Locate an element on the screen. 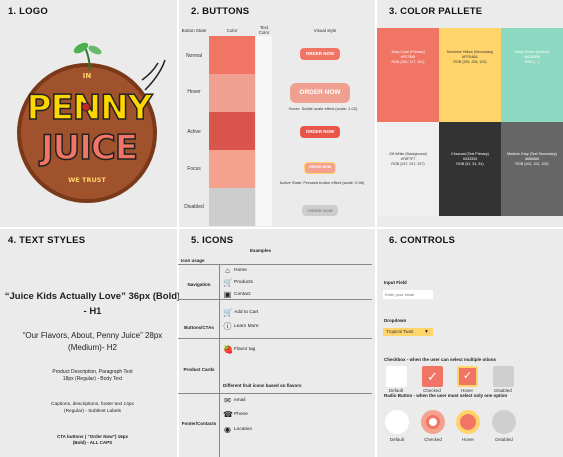  state-focus: Focus is located at coordinates (194, 169).